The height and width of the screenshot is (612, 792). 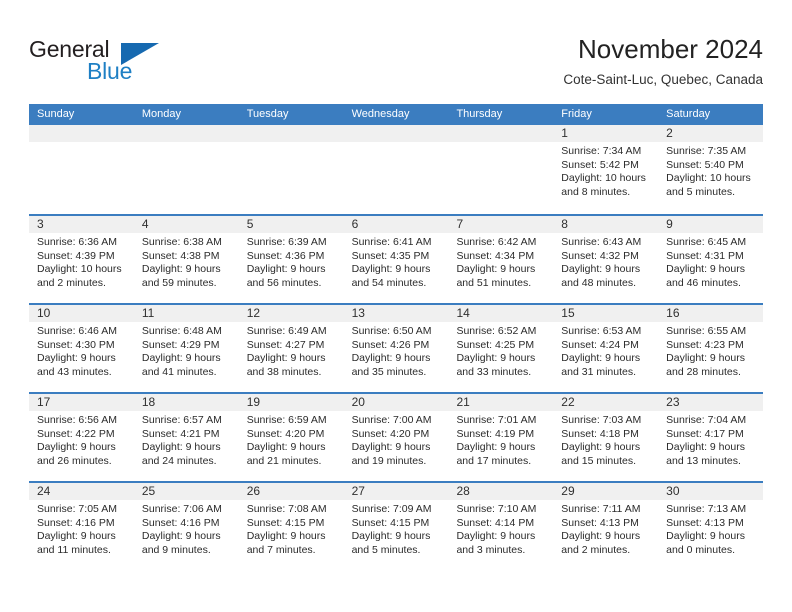 What do you see at coordinates (389, 460) in the screenshot?
I see `daylight-text-line2: and 19 minutes.` at bounding box center [389, 460].